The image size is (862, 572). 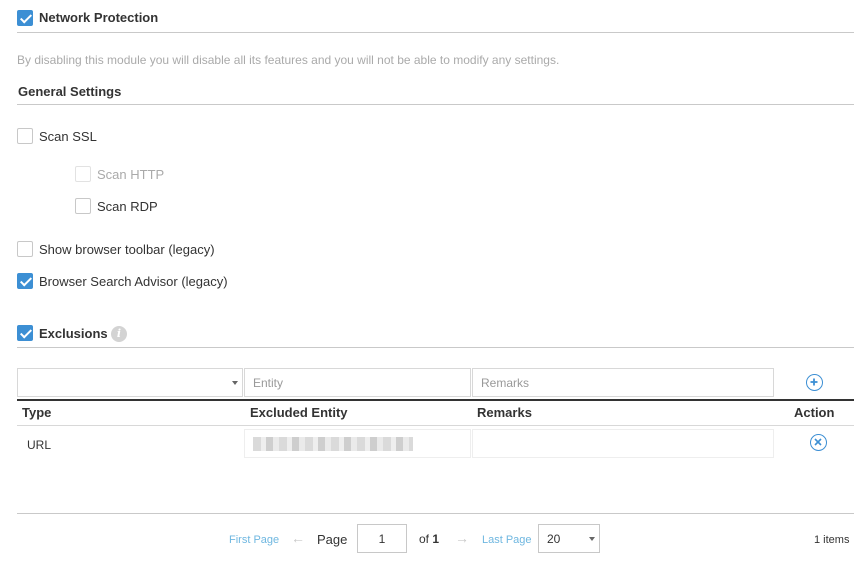 I want to click on network-protection-label: Network Protection, so click(x=99, y=17).